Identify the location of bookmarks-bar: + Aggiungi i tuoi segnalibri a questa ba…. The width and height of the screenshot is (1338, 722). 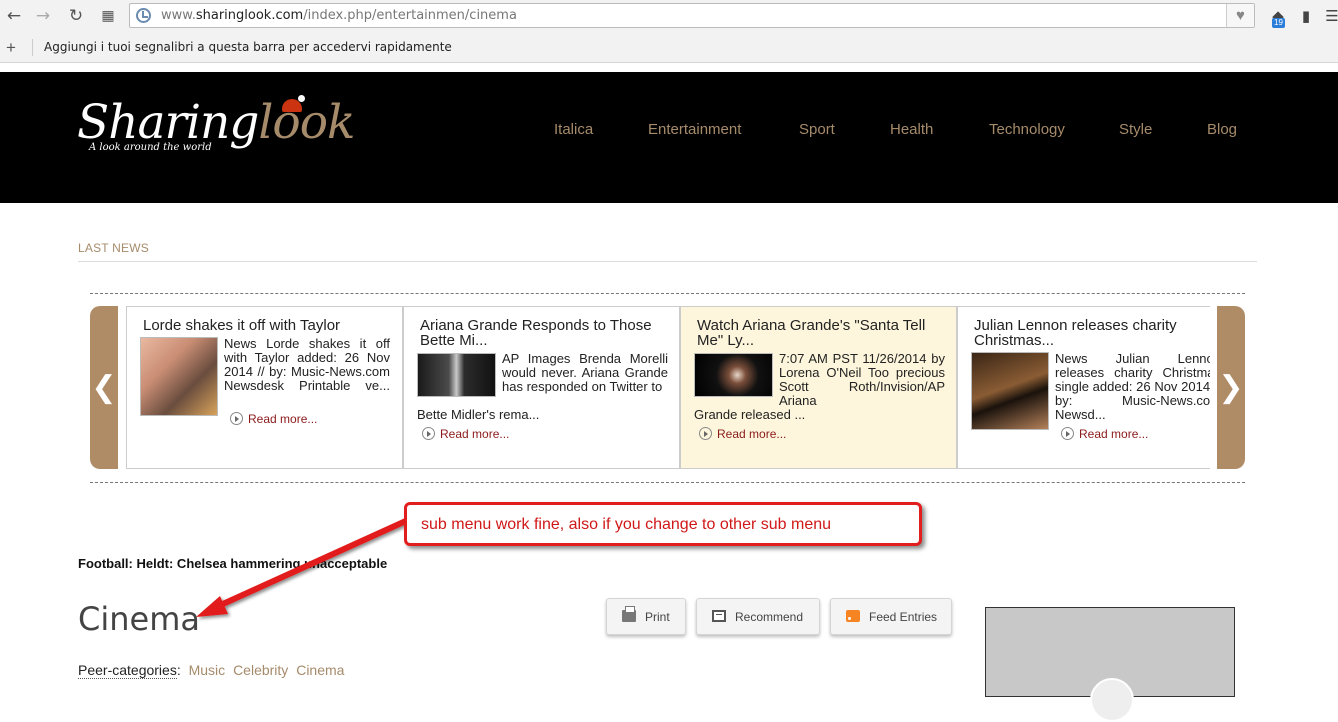
(669, 47).